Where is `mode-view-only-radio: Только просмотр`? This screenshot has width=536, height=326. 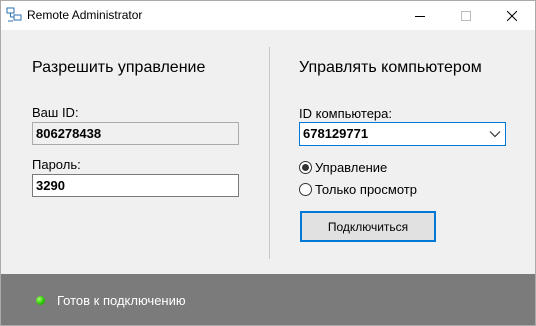 mode-view-only-radio: Только просмотр is located at coordinates (358, 189).